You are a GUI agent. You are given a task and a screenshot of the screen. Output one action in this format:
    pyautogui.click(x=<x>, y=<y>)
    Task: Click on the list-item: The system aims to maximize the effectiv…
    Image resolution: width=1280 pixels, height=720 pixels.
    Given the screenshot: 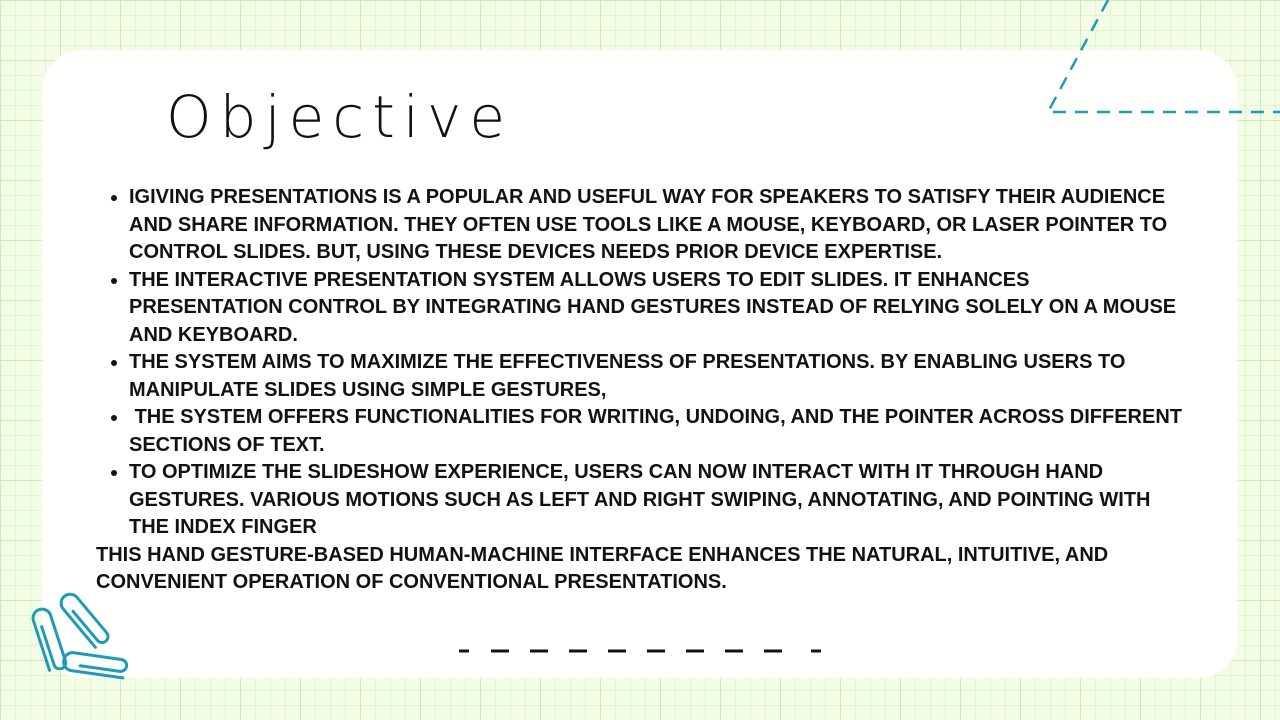 What is the action you would take?
    pyautogui.click(x=657, y=376)
    